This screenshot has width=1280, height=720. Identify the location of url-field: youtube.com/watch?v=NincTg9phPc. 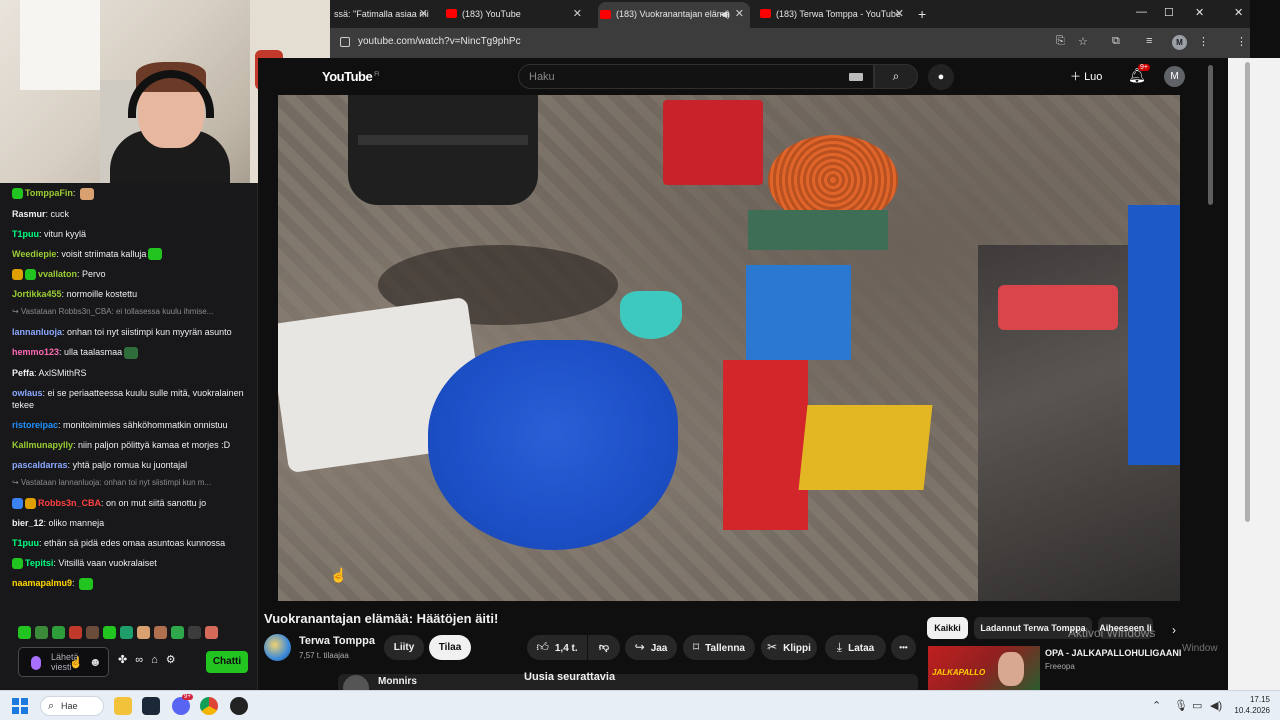
(439, 41).